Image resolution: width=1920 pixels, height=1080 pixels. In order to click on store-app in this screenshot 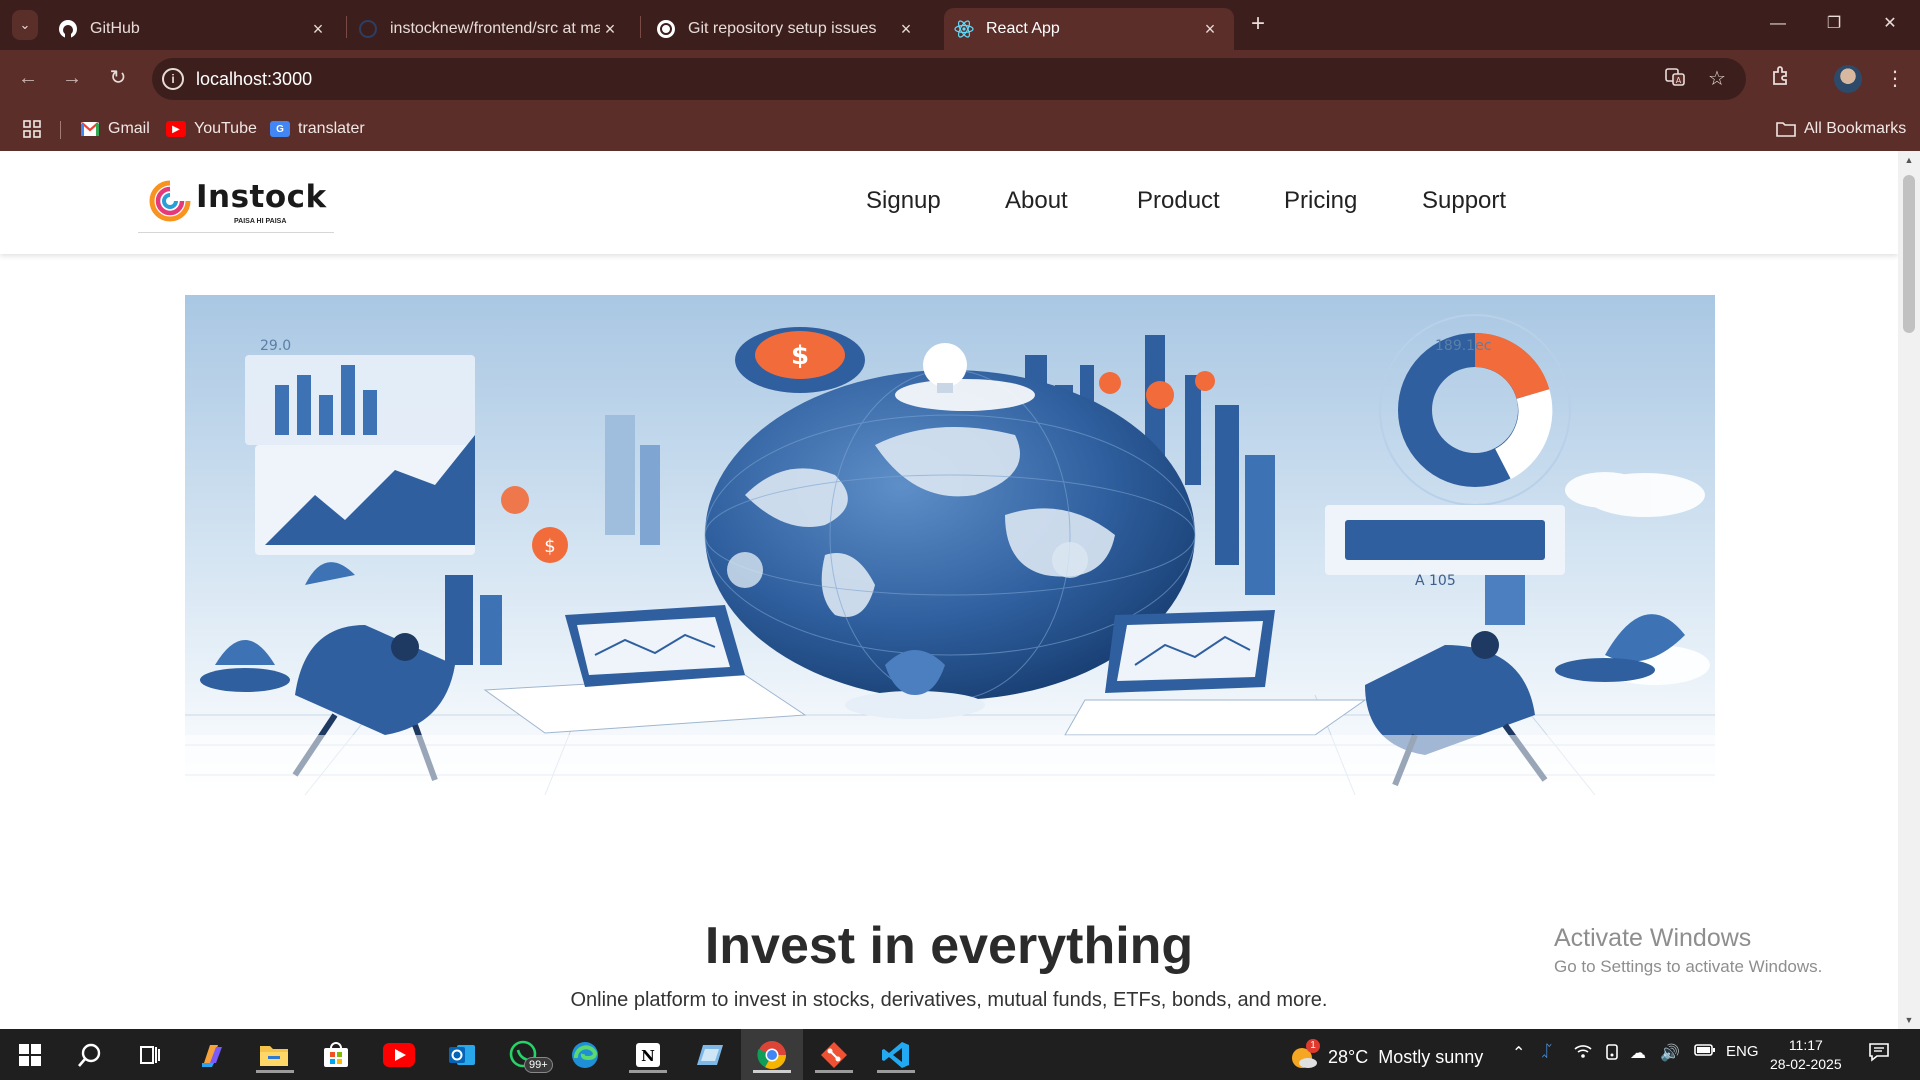, I will do `click(336, 1055)`.